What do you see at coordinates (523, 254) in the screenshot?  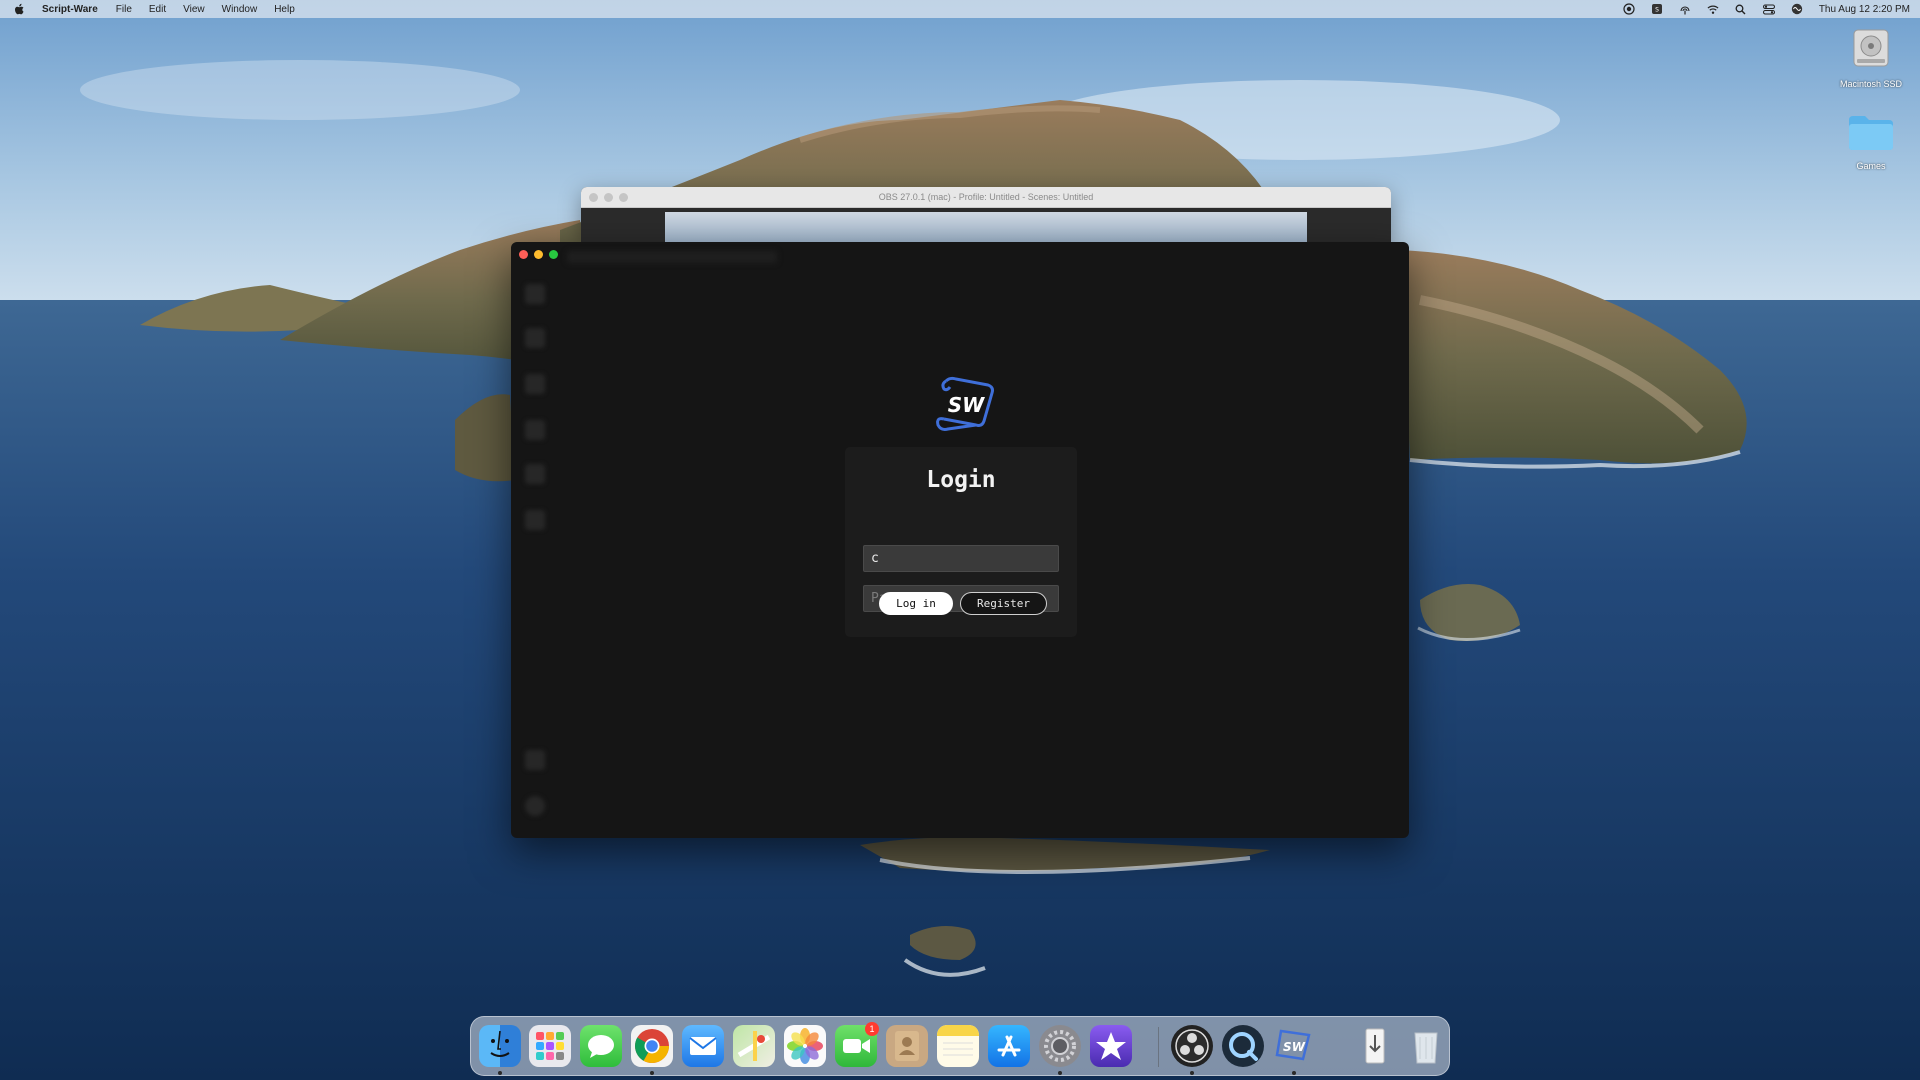 I see `close-button` at bounding box center [523, 254].